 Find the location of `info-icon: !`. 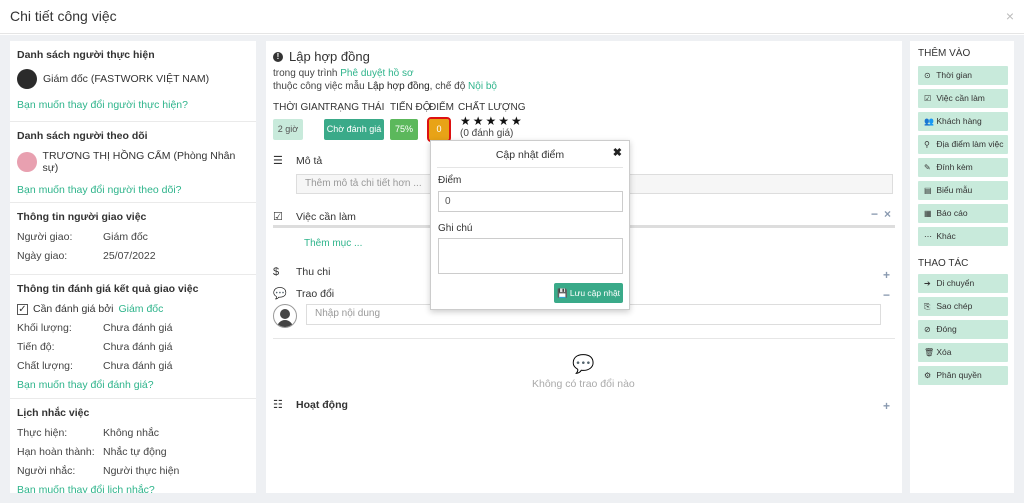

info-icon: ! is located at coordinates (278, 56).